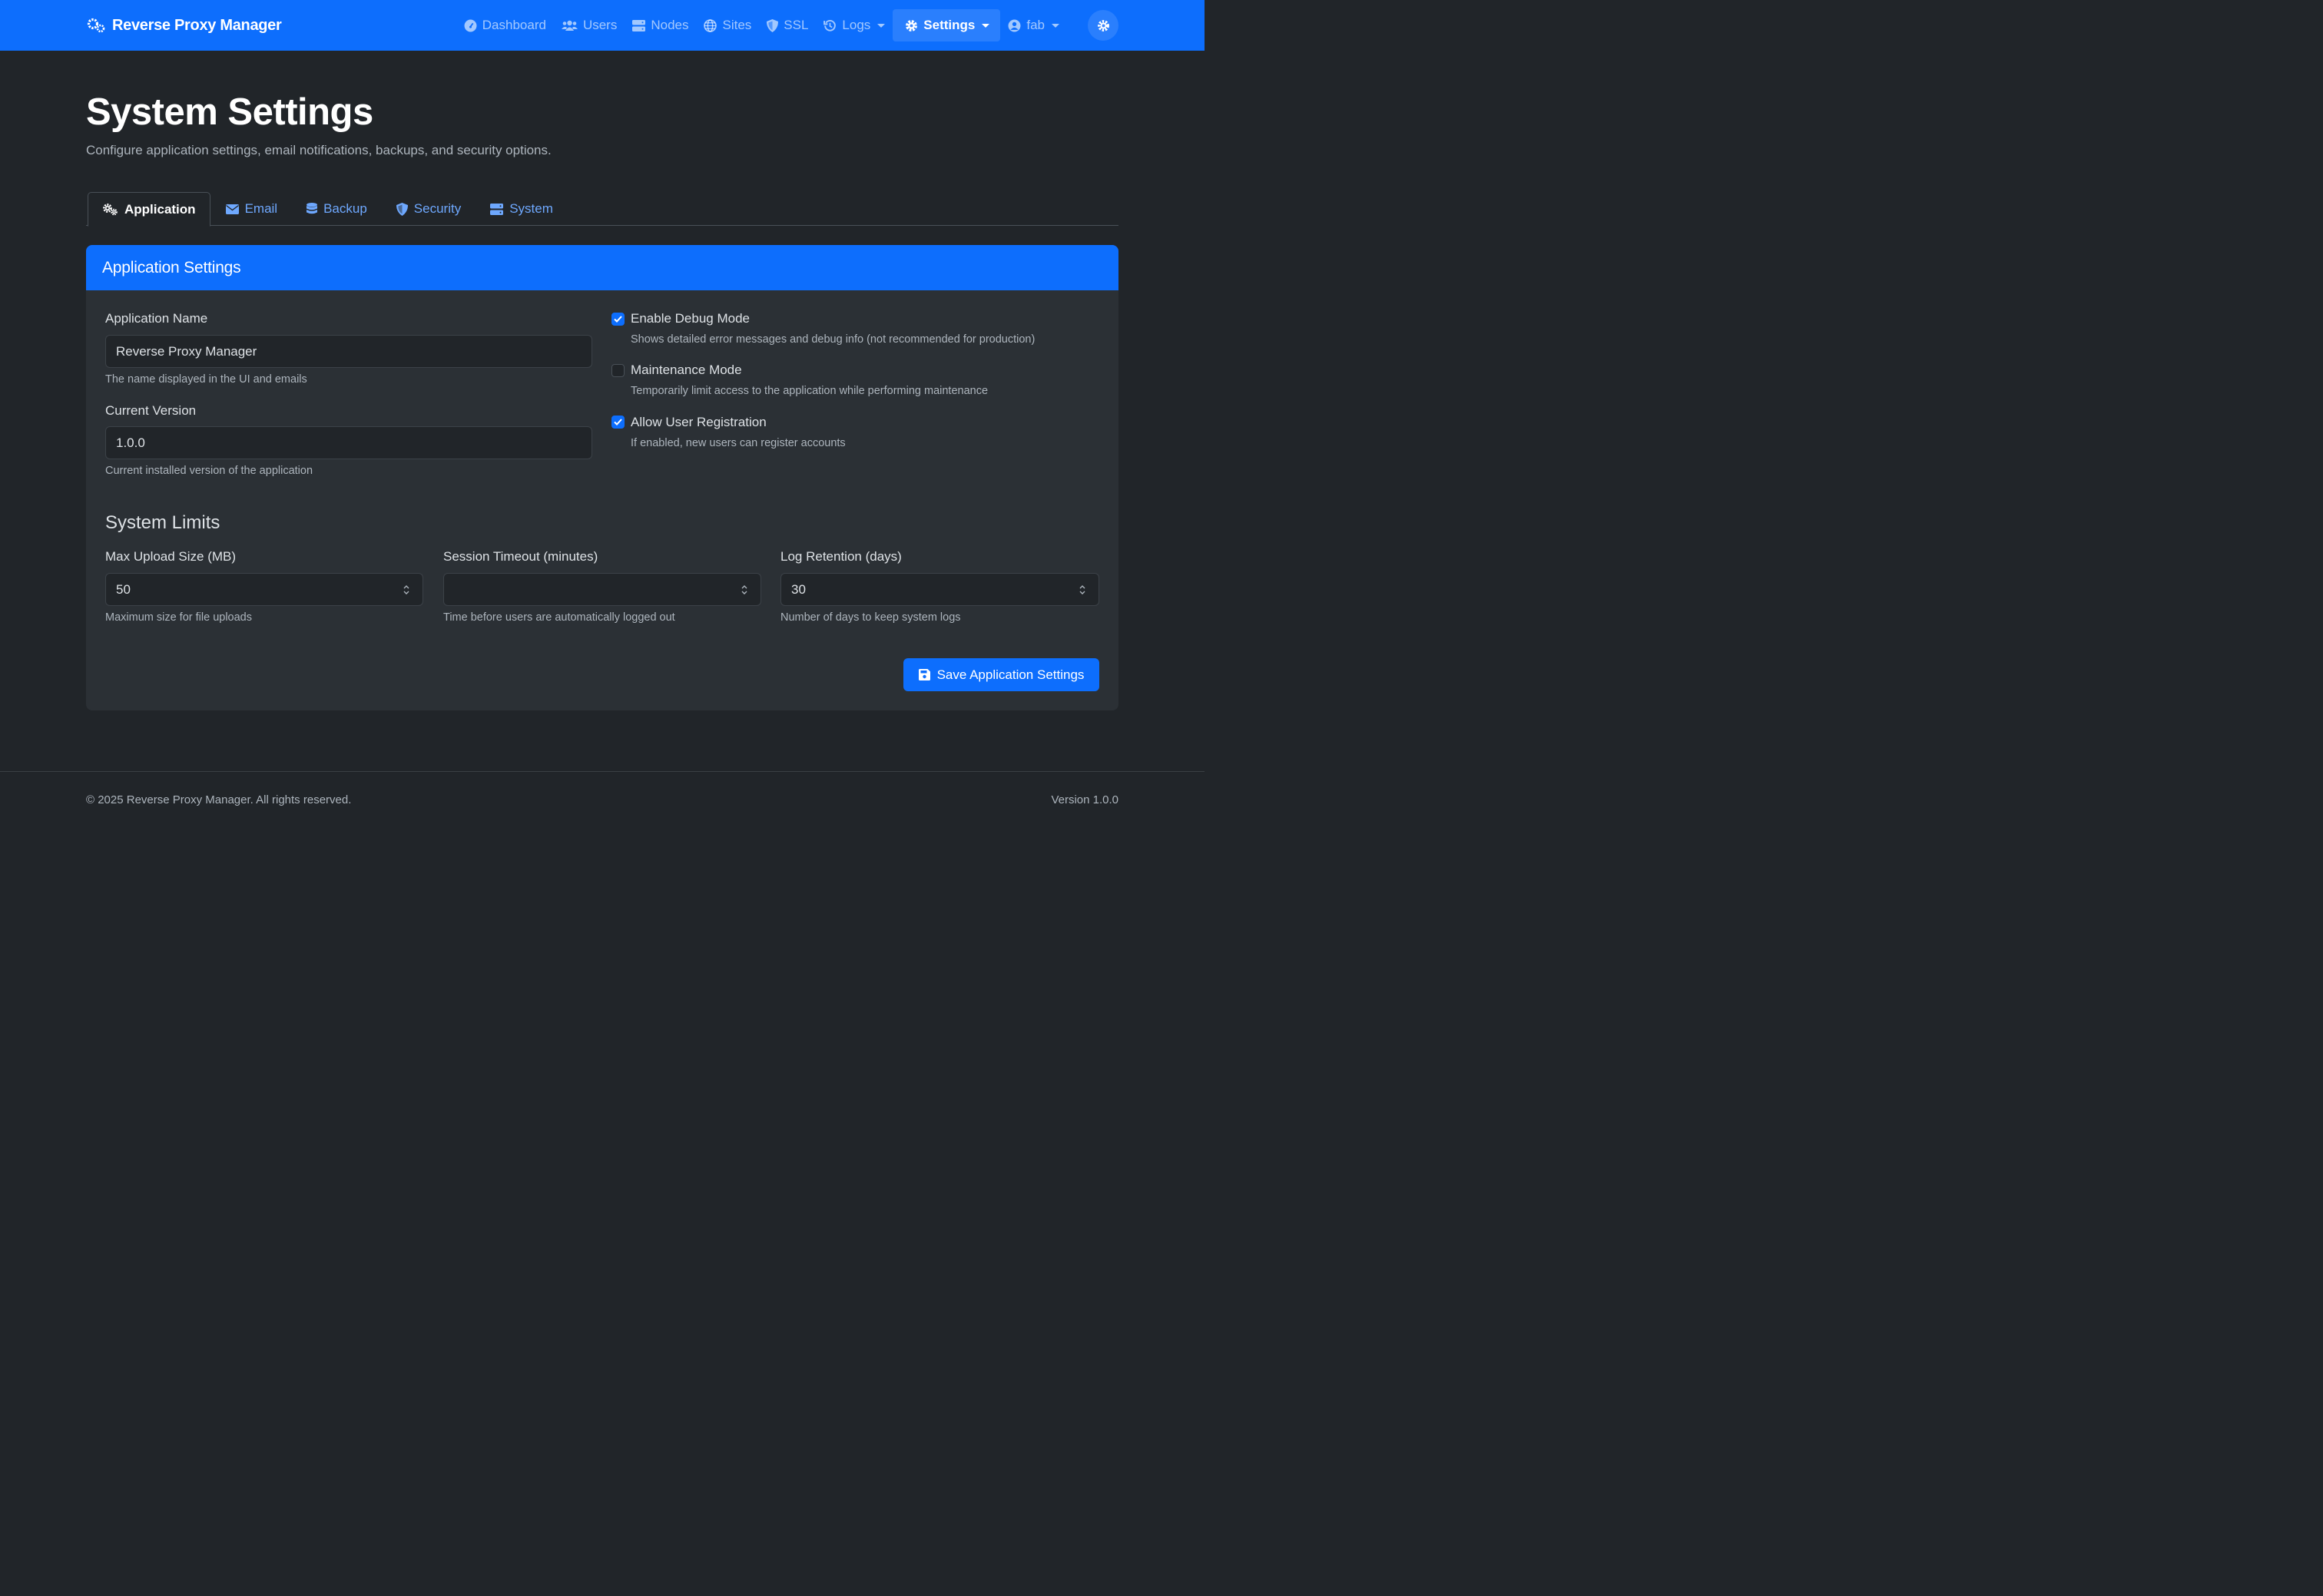 This screenshot has width=2323, height=1596. I want to click on nav-sites-label: Sites, so click(737, 25).